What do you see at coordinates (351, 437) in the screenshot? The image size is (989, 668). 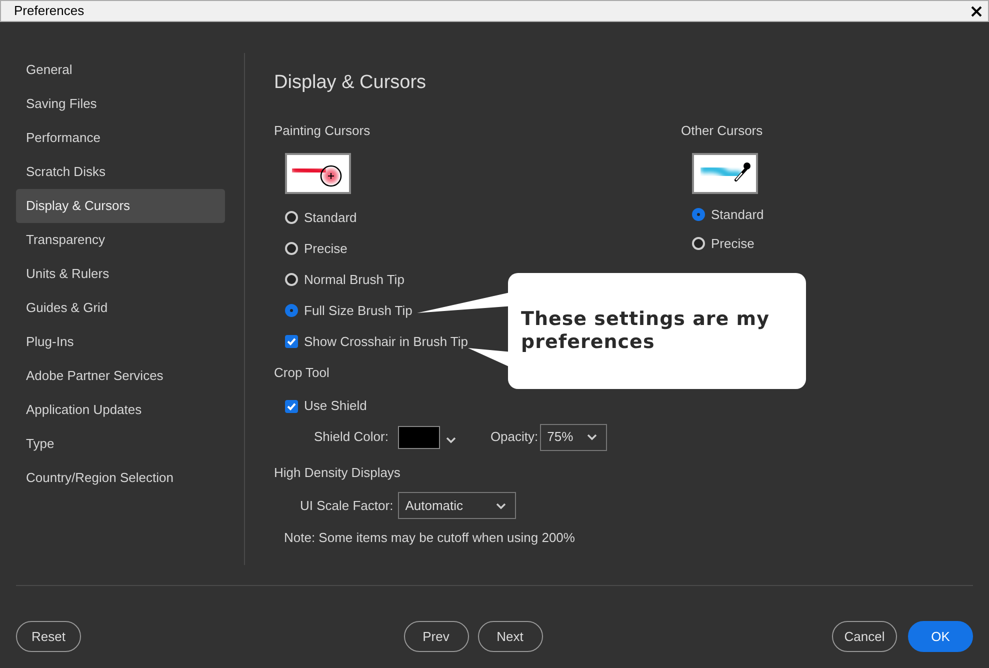 I see `field-label: Shield Color:` at bounding box center [351, 437].